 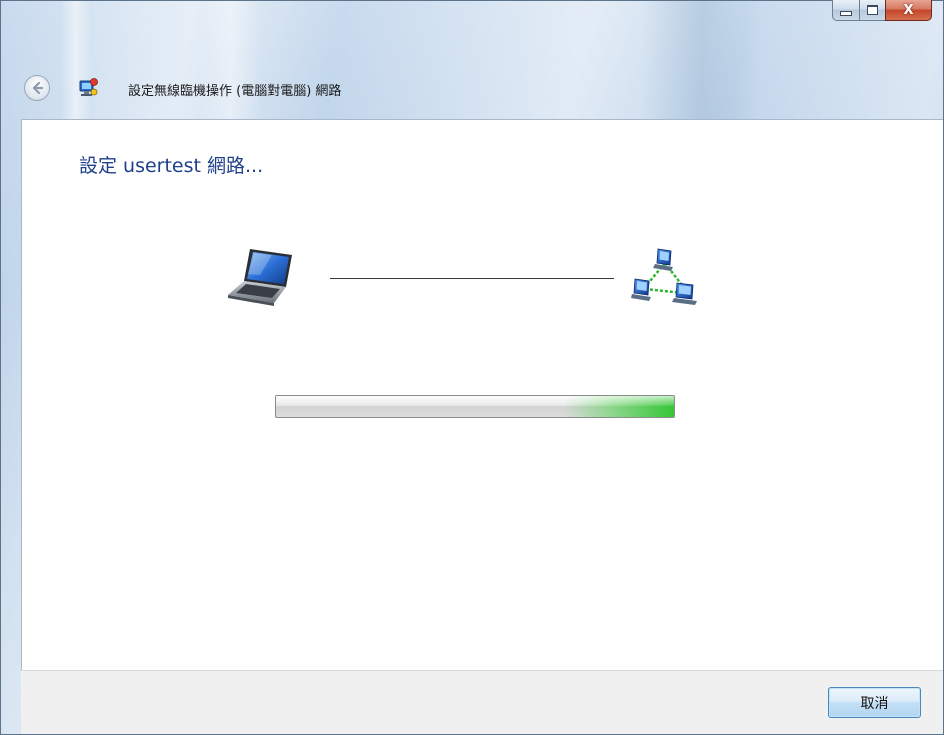 I want to click on close-icon: X, so click(x=908, y=10).